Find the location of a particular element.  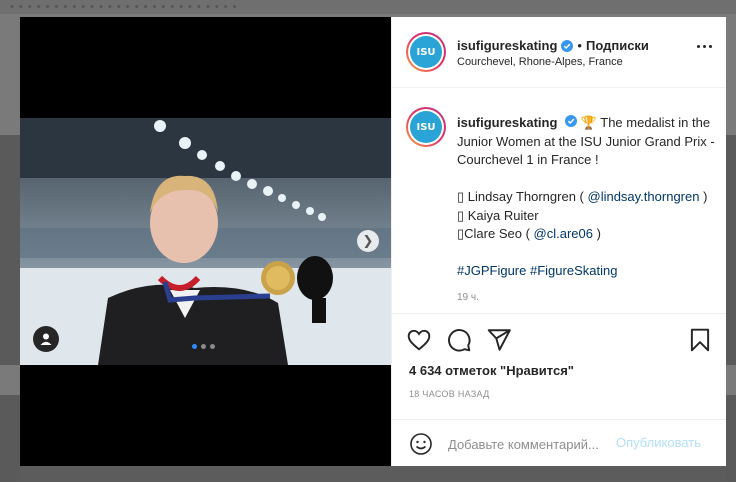

caption-username: isufigureskating is located at coordinates (507, 122).